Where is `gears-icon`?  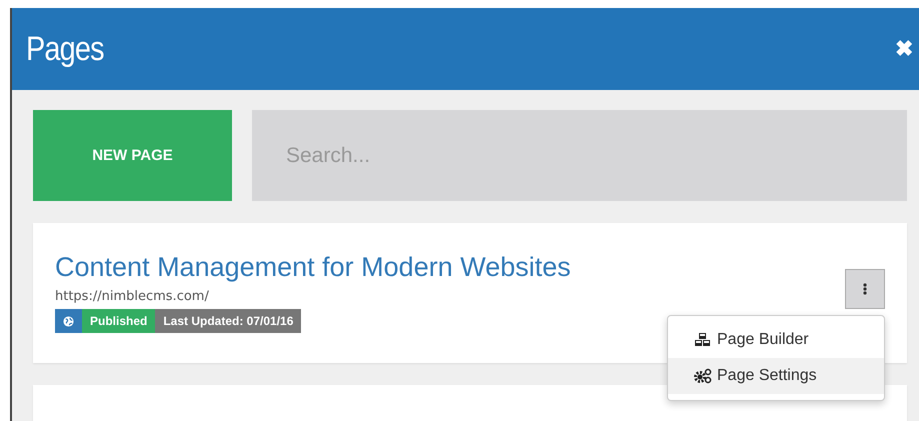 gears-icon is located at coordinates (703, 376).